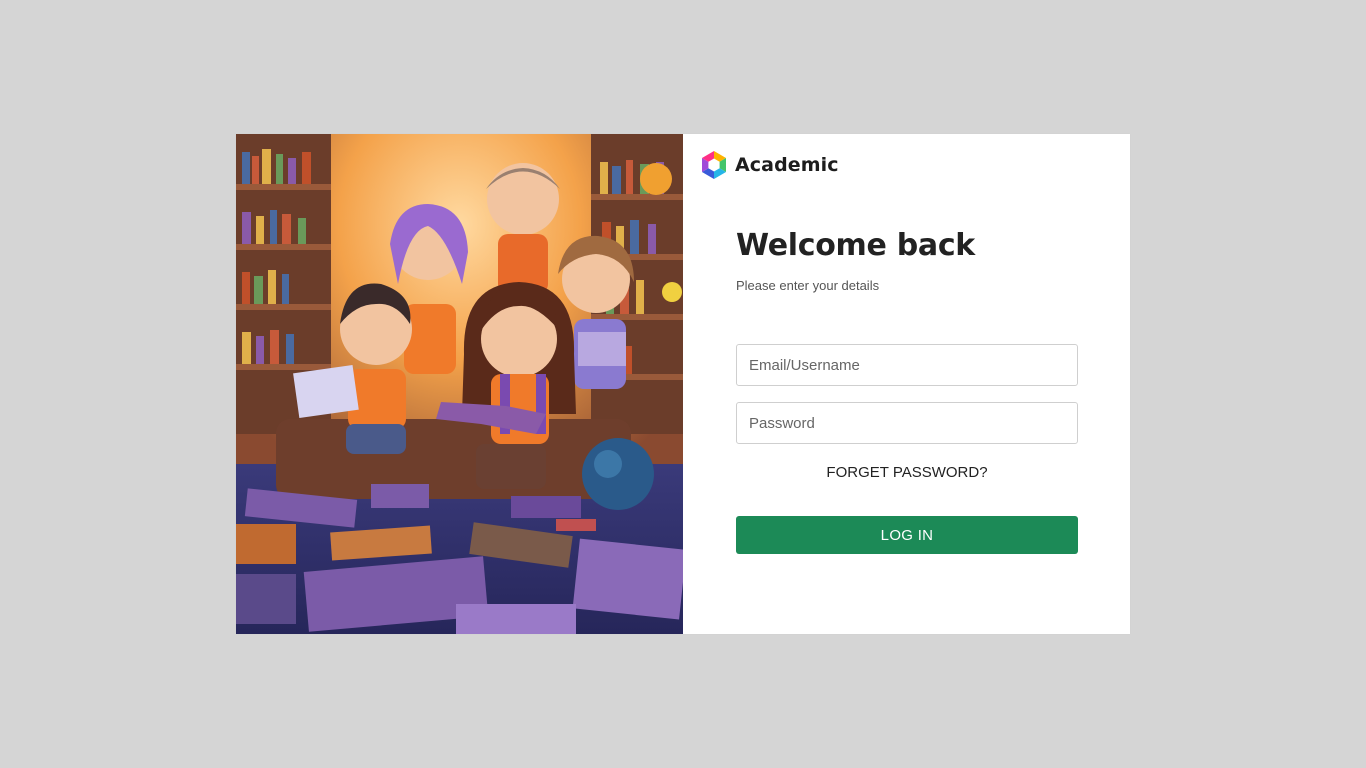 Image resolution: width=1366 pixels, height=768 pixels. I want to click on hexagon-gradient-logo-icon, so click(714, 165).